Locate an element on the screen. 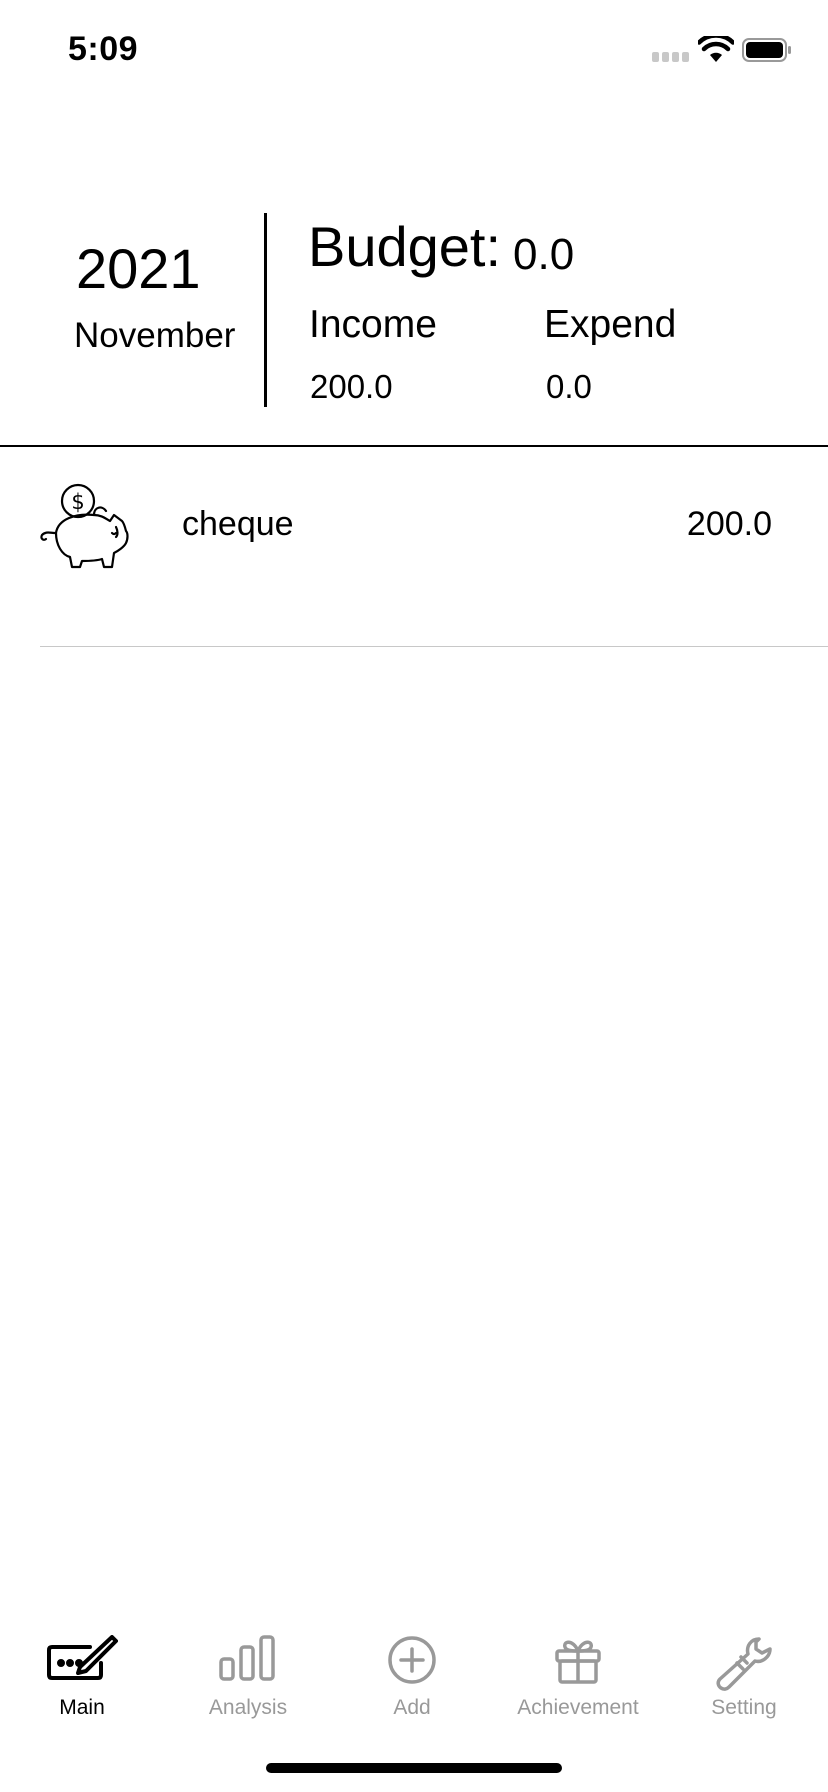 The width and height of the screenshot is (828, 1792). piggy-bank-icon: $ is located at coordinates (84, 526).